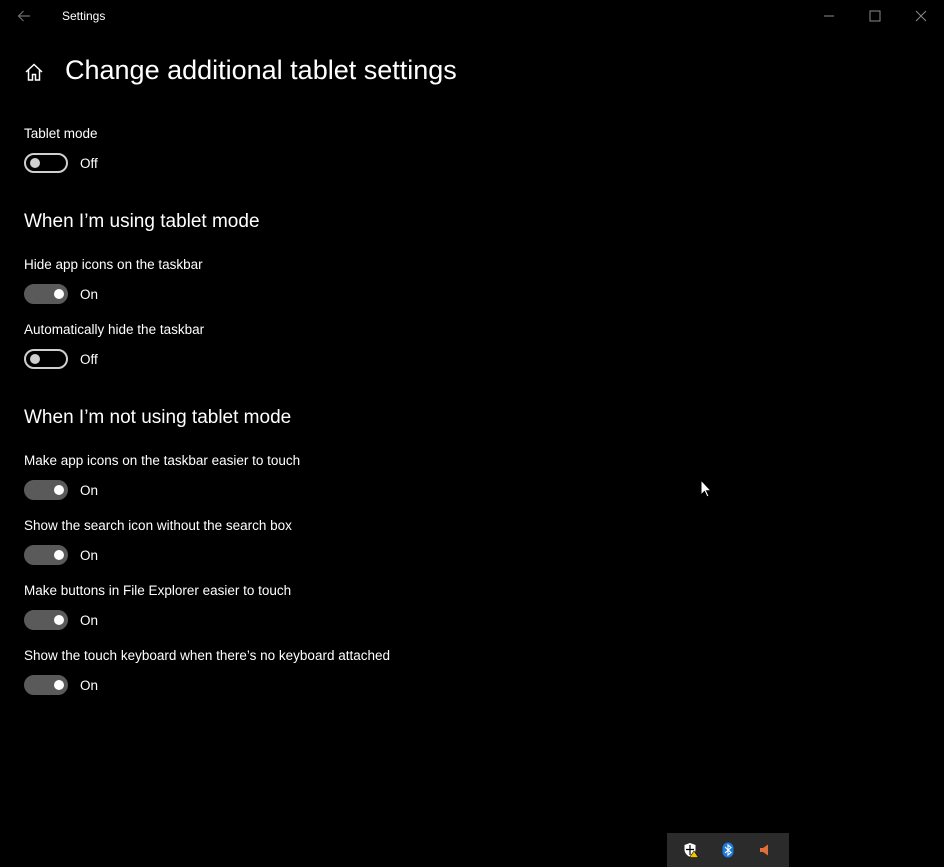  Describe the element at coordinates (706, 488) in the screenshot. I see `mouse-cursor-icon` at that location.